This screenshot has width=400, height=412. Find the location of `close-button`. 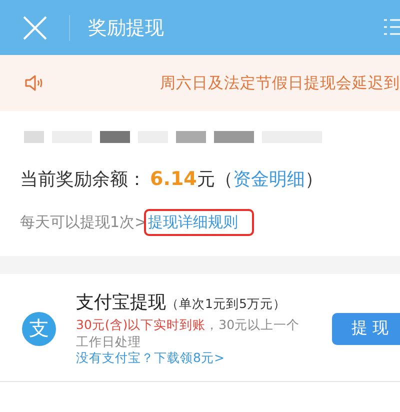

close-button is located at coordinates (35, 27).